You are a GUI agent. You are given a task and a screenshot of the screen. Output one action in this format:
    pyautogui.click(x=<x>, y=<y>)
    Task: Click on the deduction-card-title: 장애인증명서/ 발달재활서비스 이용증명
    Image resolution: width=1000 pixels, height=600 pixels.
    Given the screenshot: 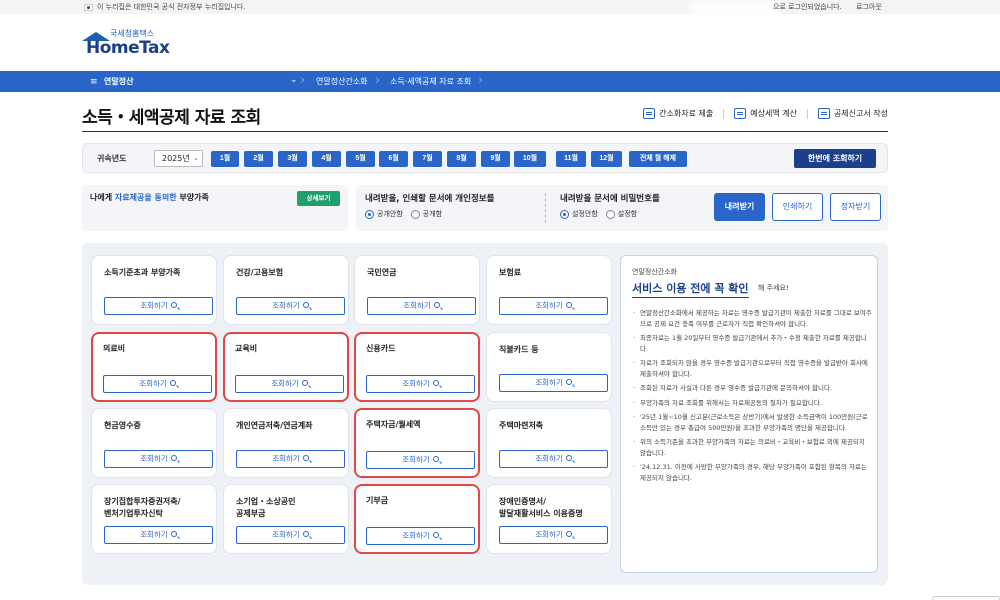 What is the action you would take?
    pyautogui.click(x=541, y=507)
    